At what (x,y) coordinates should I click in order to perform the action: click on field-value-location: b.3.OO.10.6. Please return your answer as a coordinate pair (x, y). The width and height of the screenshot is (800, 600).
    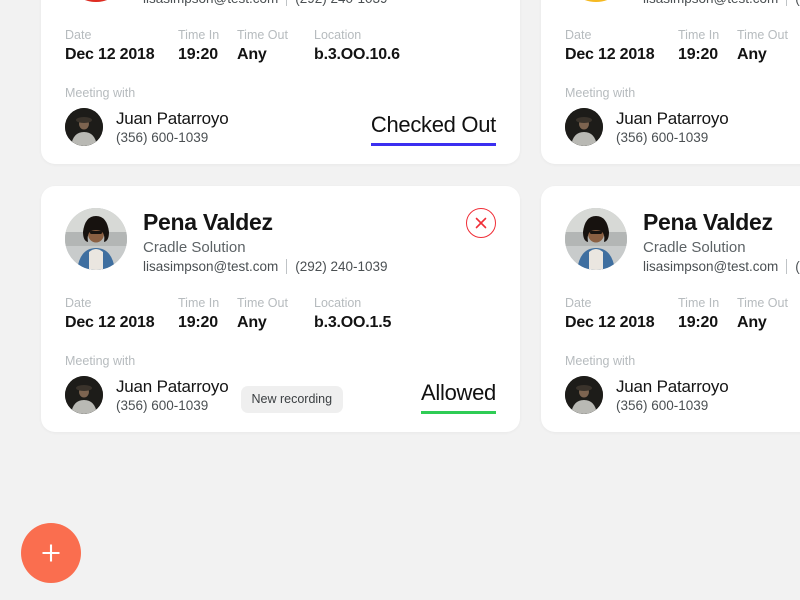
    Looking at the image, I should click on (357, 54).